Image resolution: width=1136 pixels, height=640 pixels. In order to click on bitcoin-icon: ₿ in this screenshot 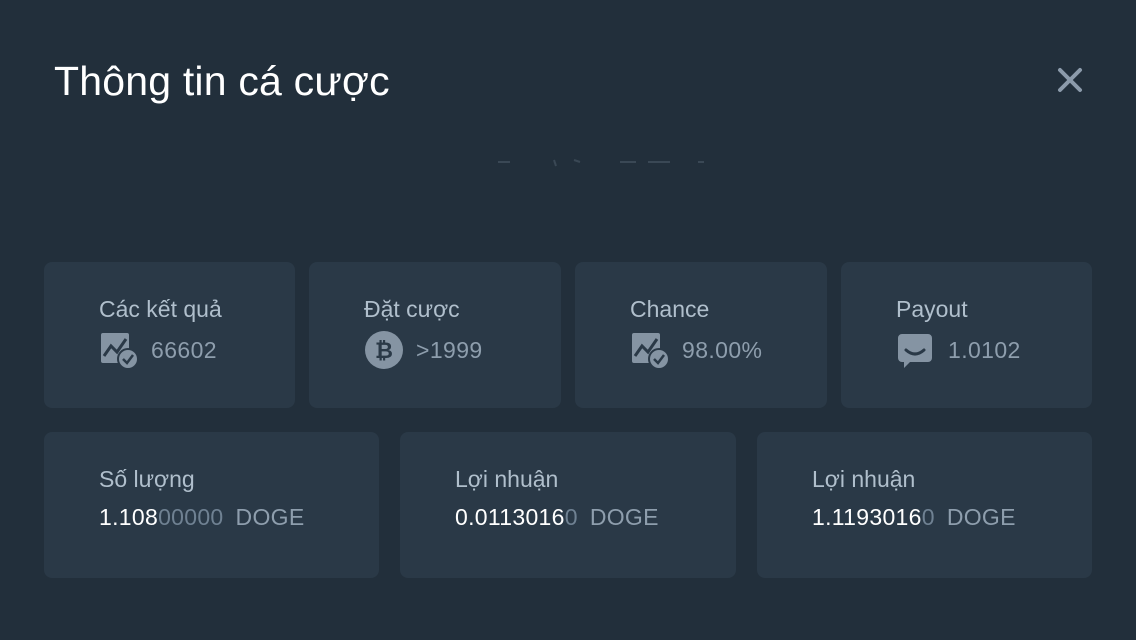, I will do `click(384, 350)`.